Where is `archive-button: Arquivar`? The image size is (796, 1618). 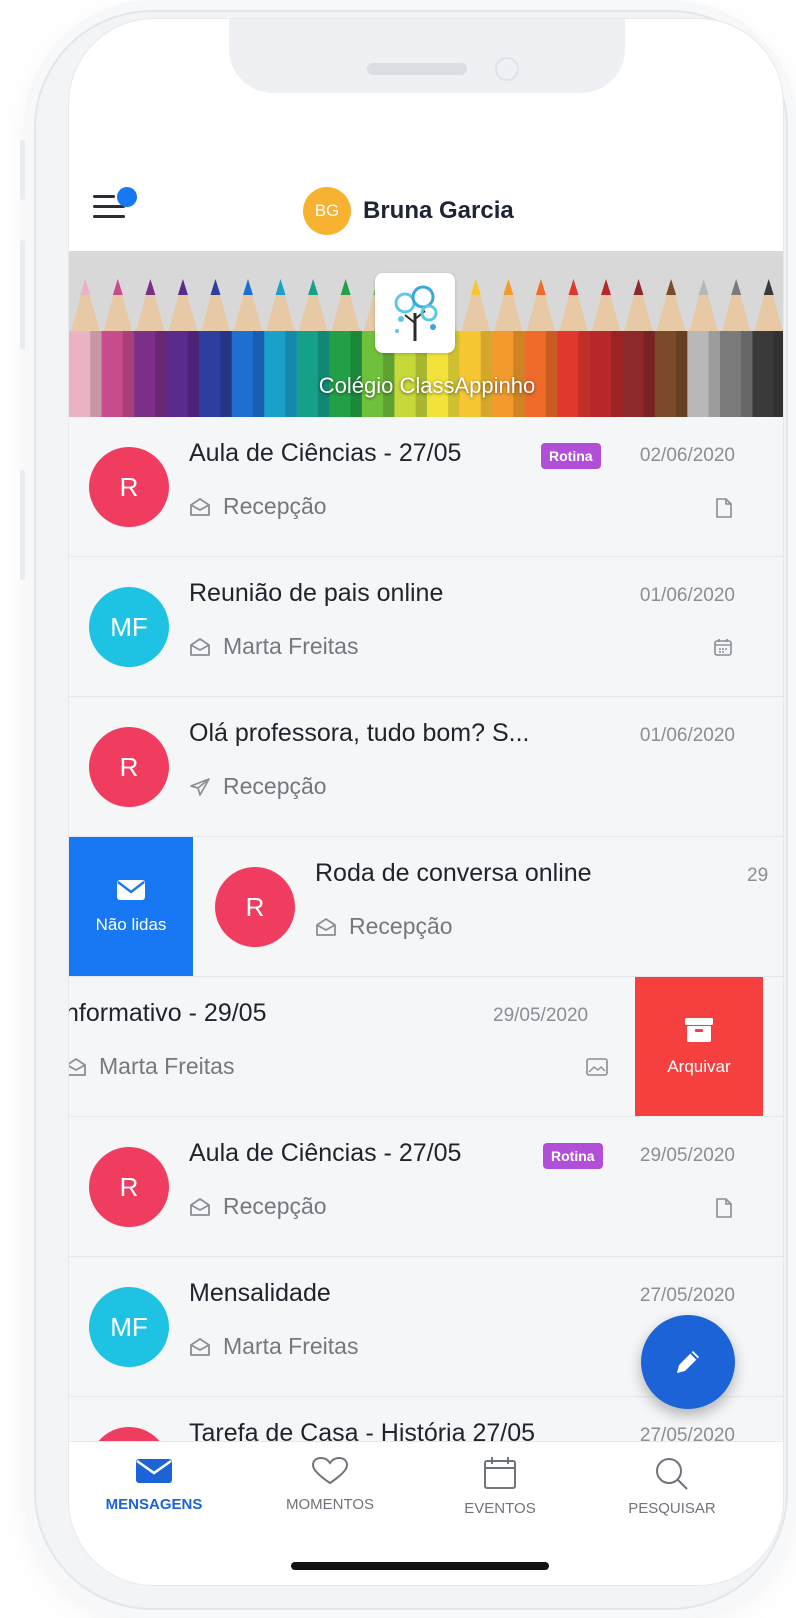 archive-button: Arquivar is located at coordinates (699, 1046).